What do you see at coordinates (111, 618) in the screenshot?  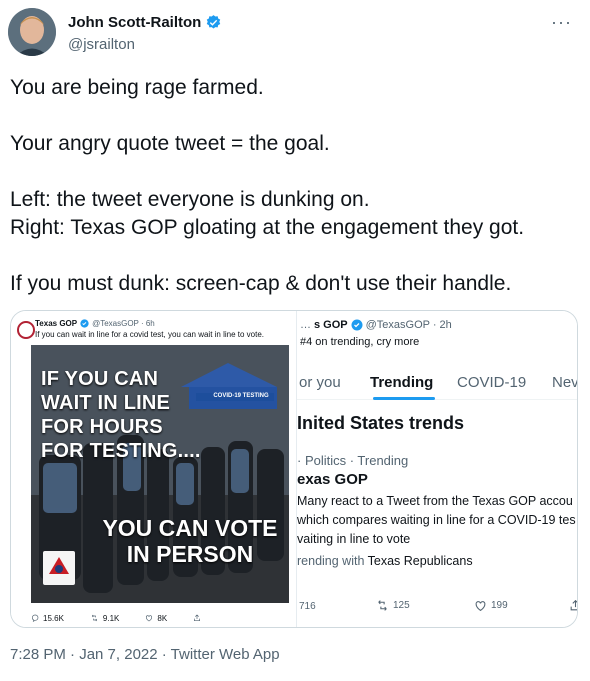 I see `left-retweets-count: 9.1K` at bounding box center [111, 618].